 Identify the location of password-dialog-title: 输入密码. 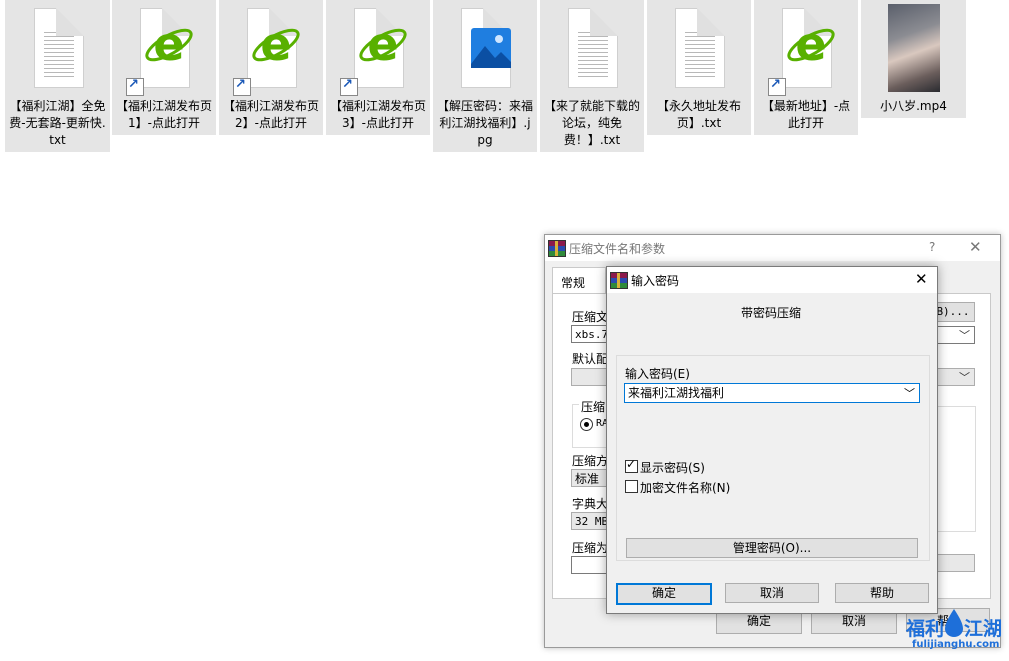
(655, 281).